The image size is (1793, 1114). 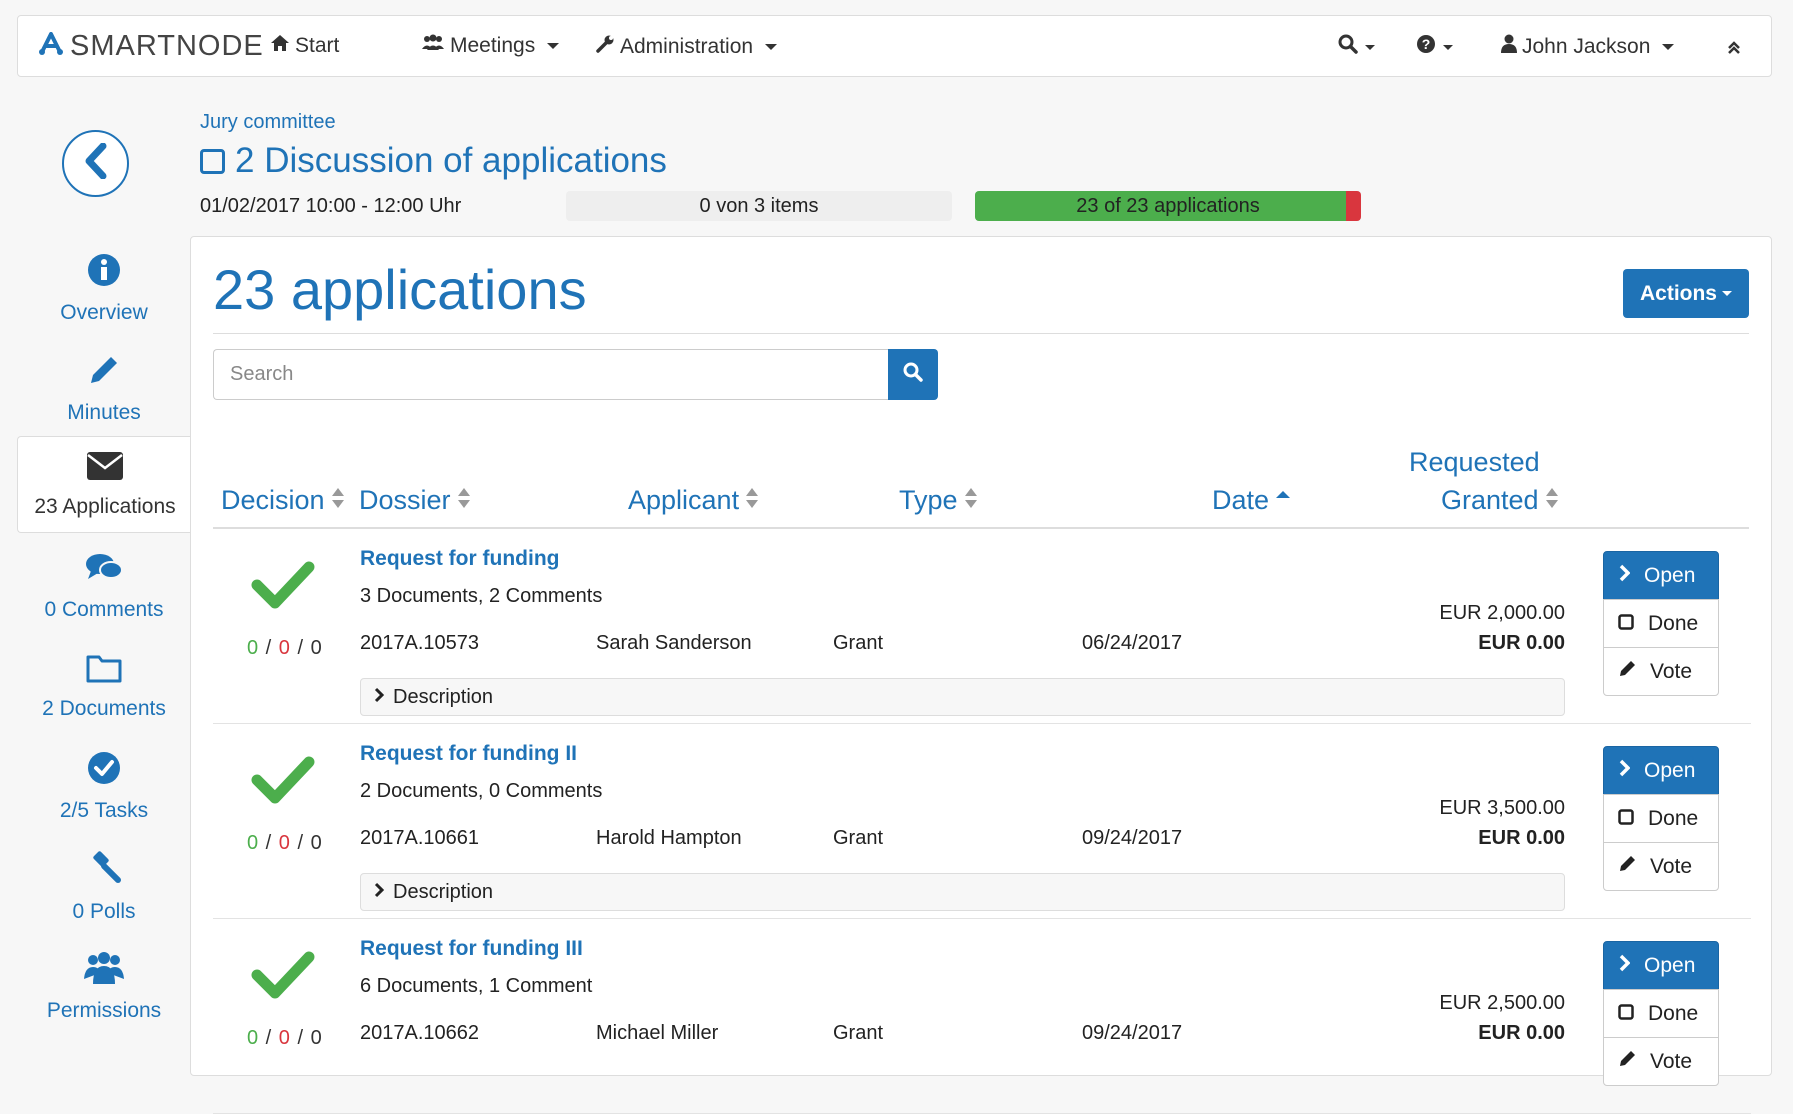 I want to click on breadcrumb: Jury committee, so click(x=268, y=122).